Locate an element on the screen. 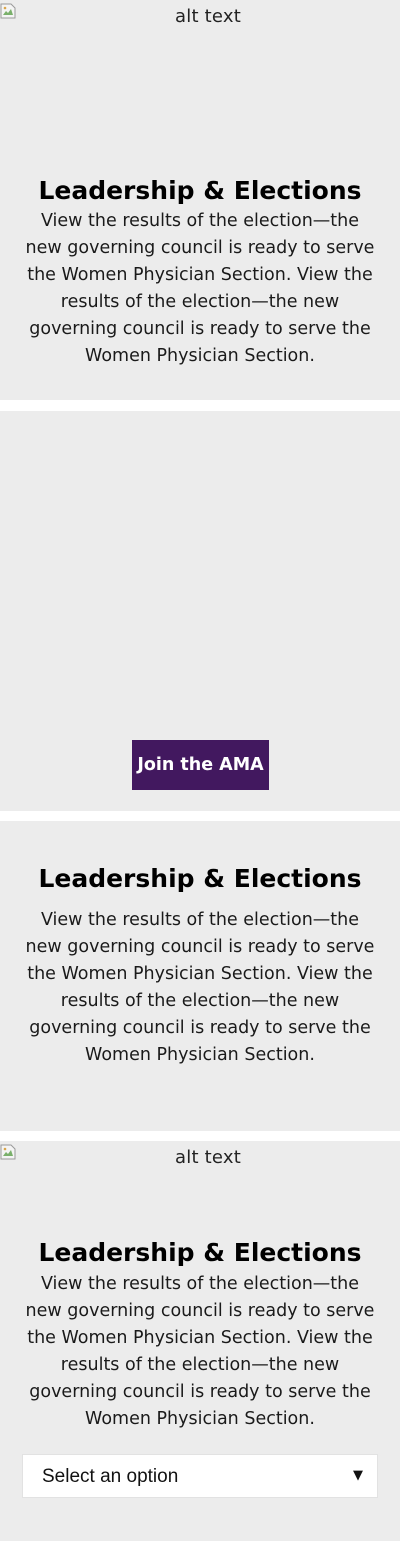  section-4-image: alt text is located at coordinates (200, 1163).